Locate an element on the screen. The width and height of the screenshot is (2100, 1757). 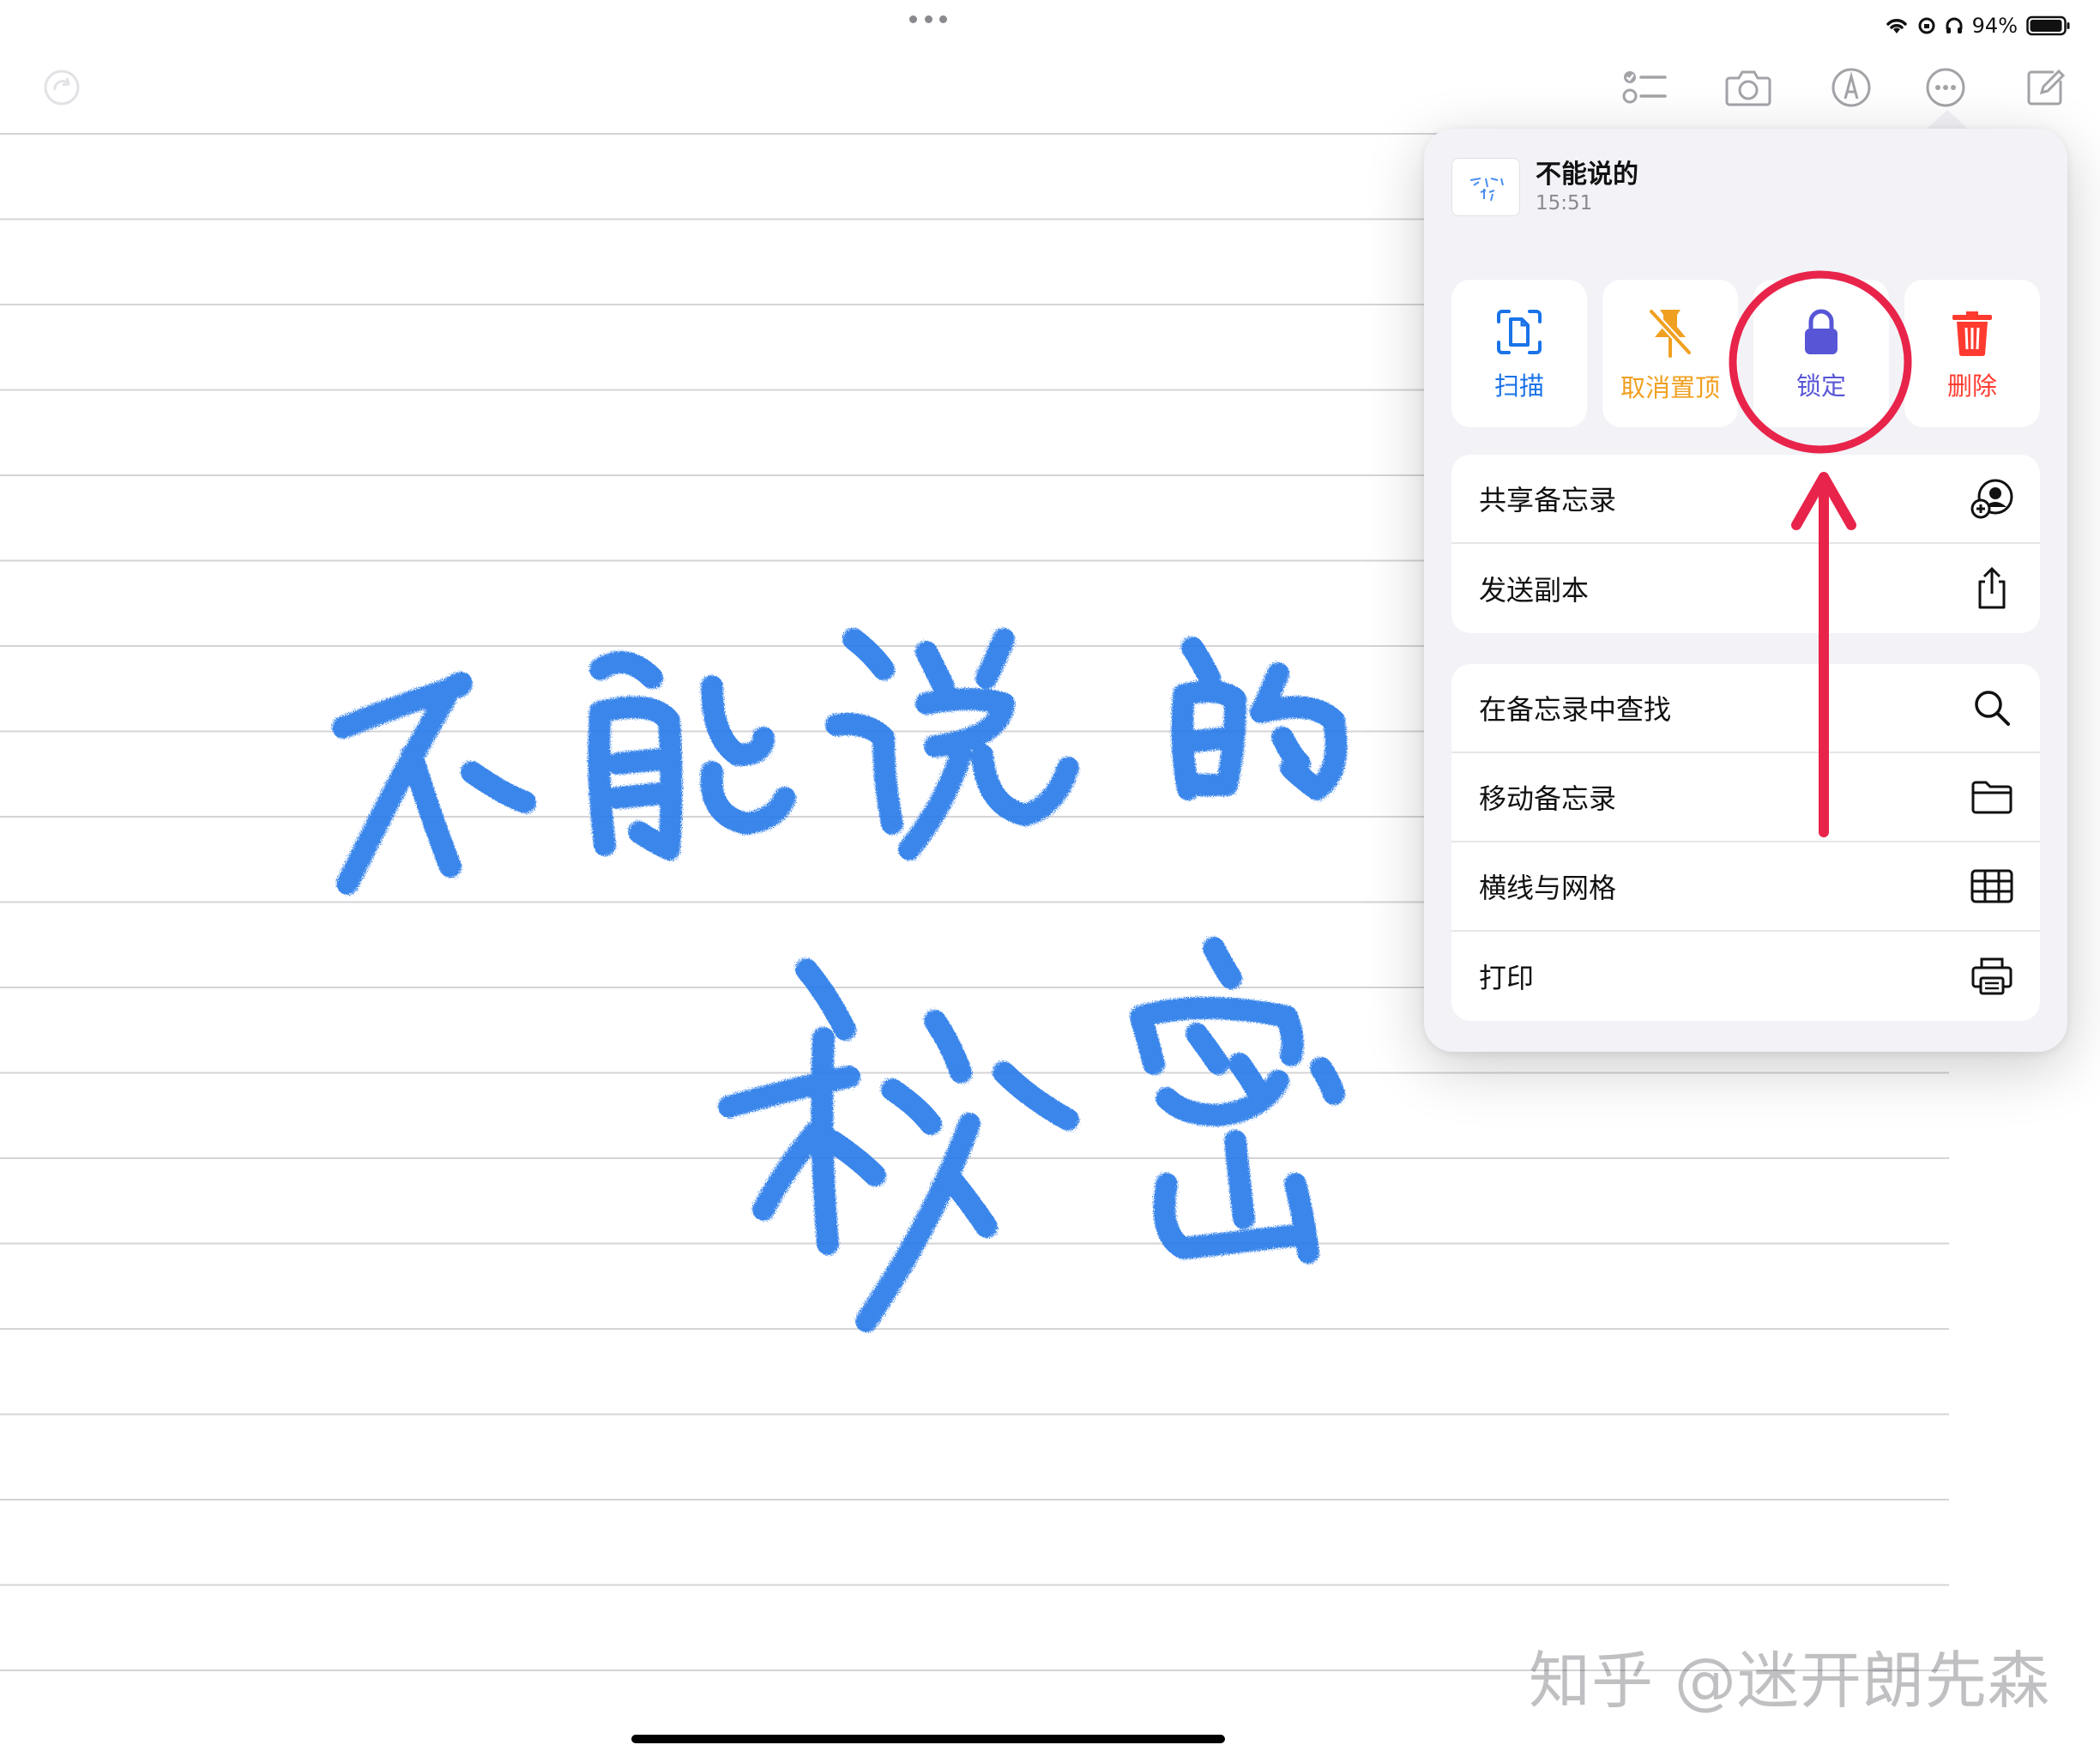
lock-icon is located at coordinates (1821, 331).